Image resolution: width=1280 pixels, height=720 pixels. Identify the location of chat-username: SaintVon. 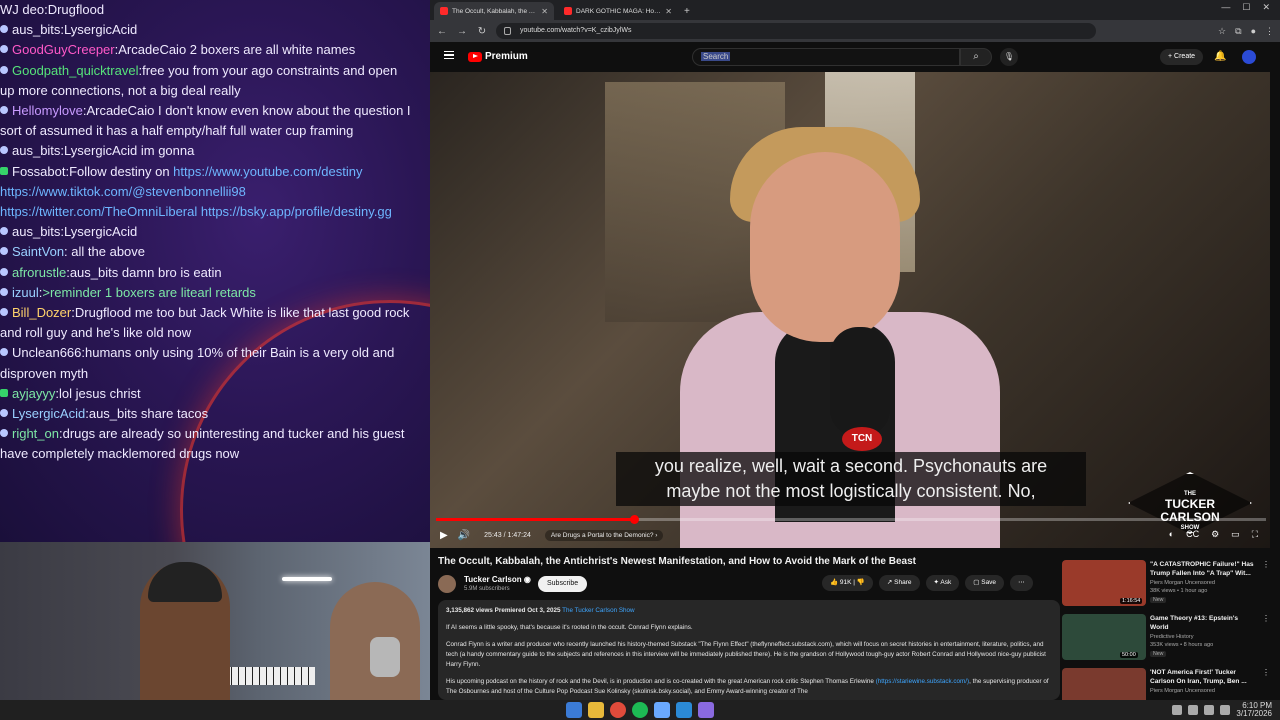
(38, 251).